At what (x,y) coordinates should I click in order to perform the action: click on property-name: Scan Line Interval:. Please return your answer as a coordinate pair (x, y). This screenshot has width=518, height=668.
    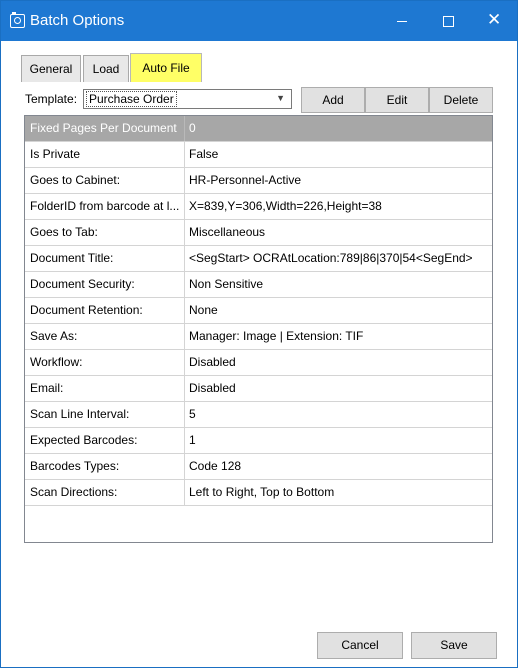
    Looking at the image, I should click on (105, 414).